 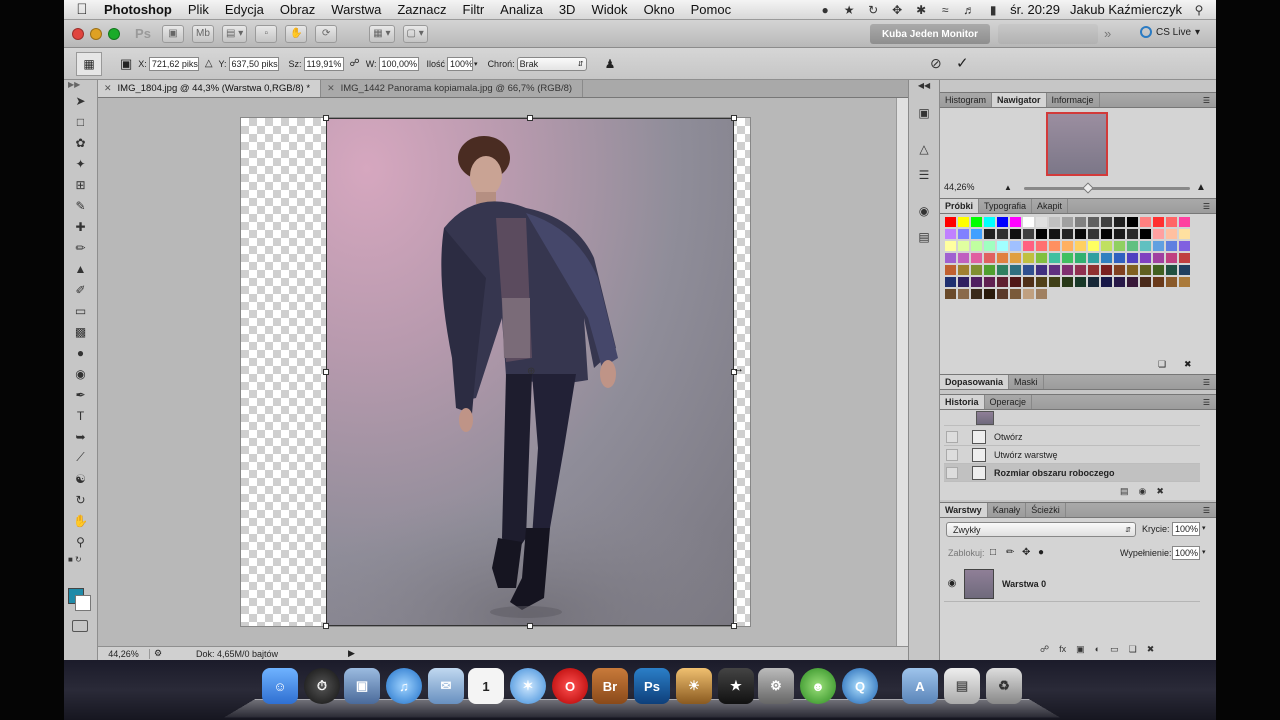 I want to click on eraser-tool-icon: ▭, so click(x=80, y=310).